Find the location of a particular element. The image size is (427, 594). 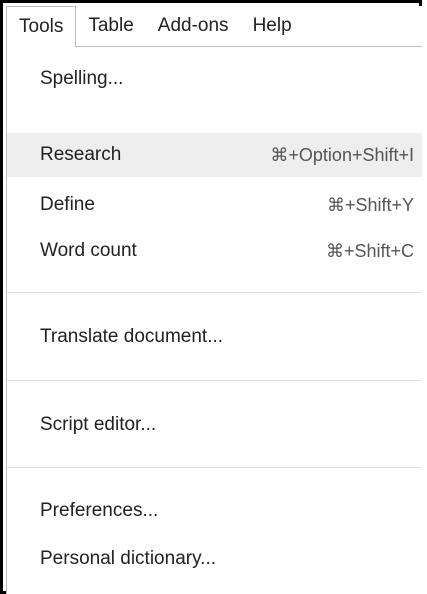

menubar-tools: Tools is located at coordinates (41, 26).